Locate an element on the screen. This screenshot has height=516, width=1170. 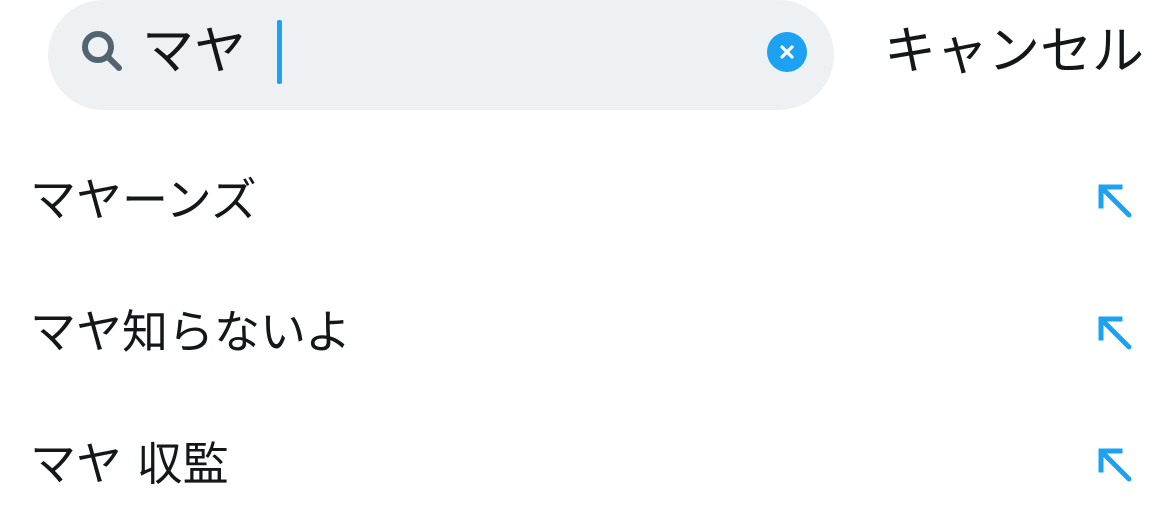
text-caret is located at coordinates (279, 52).